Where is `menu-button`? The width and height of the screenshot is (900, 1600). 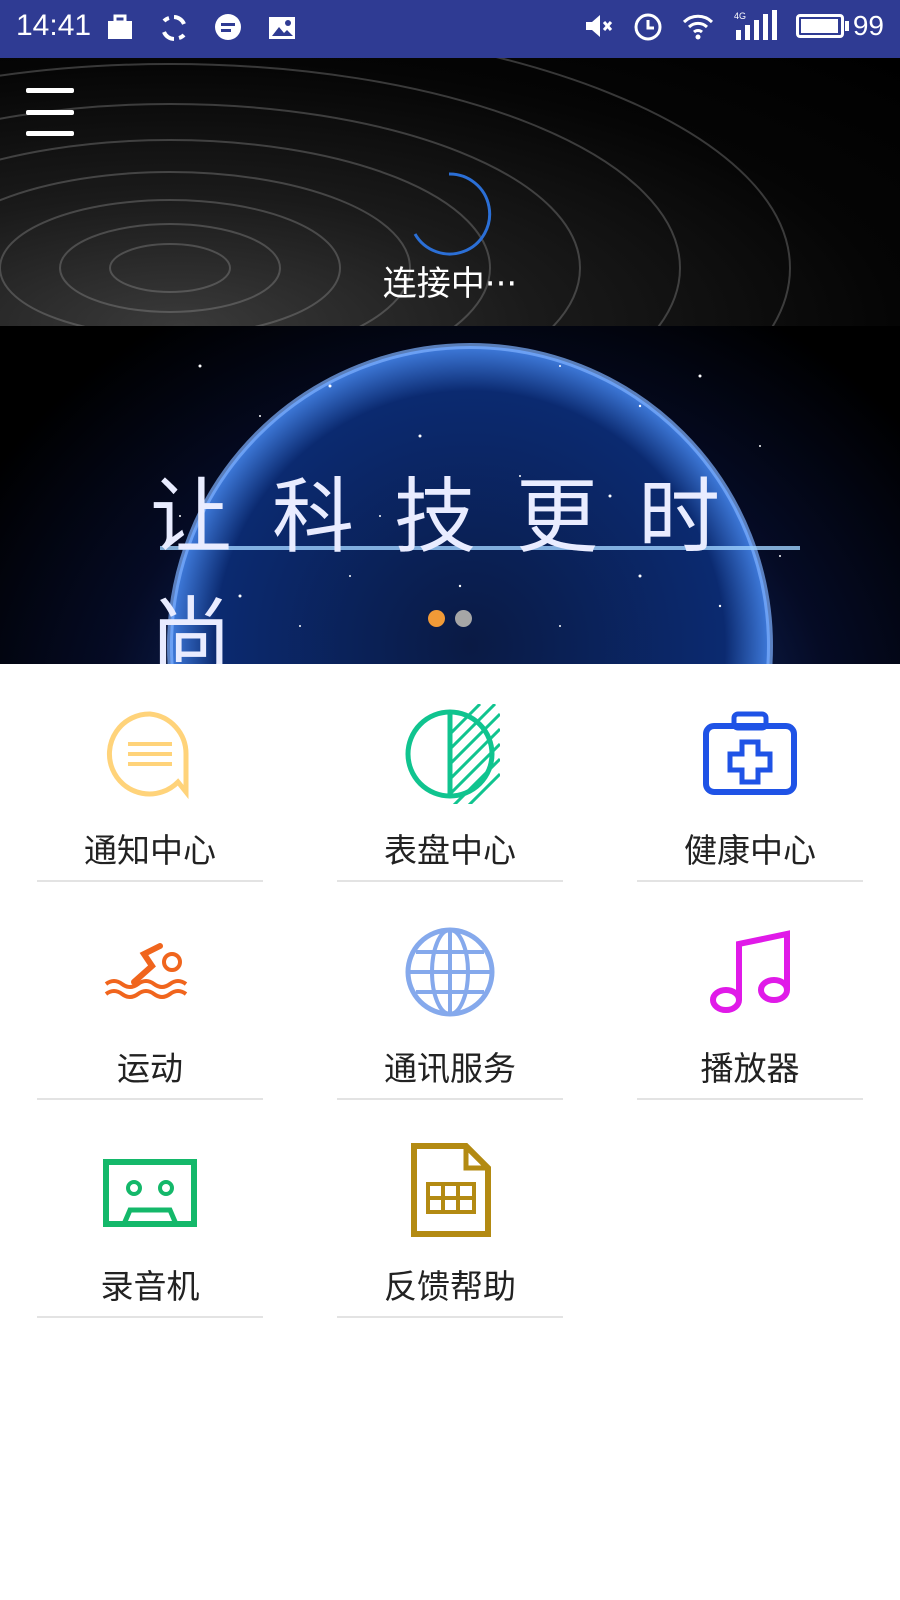 menu-button is located at coordinates (50, 112).